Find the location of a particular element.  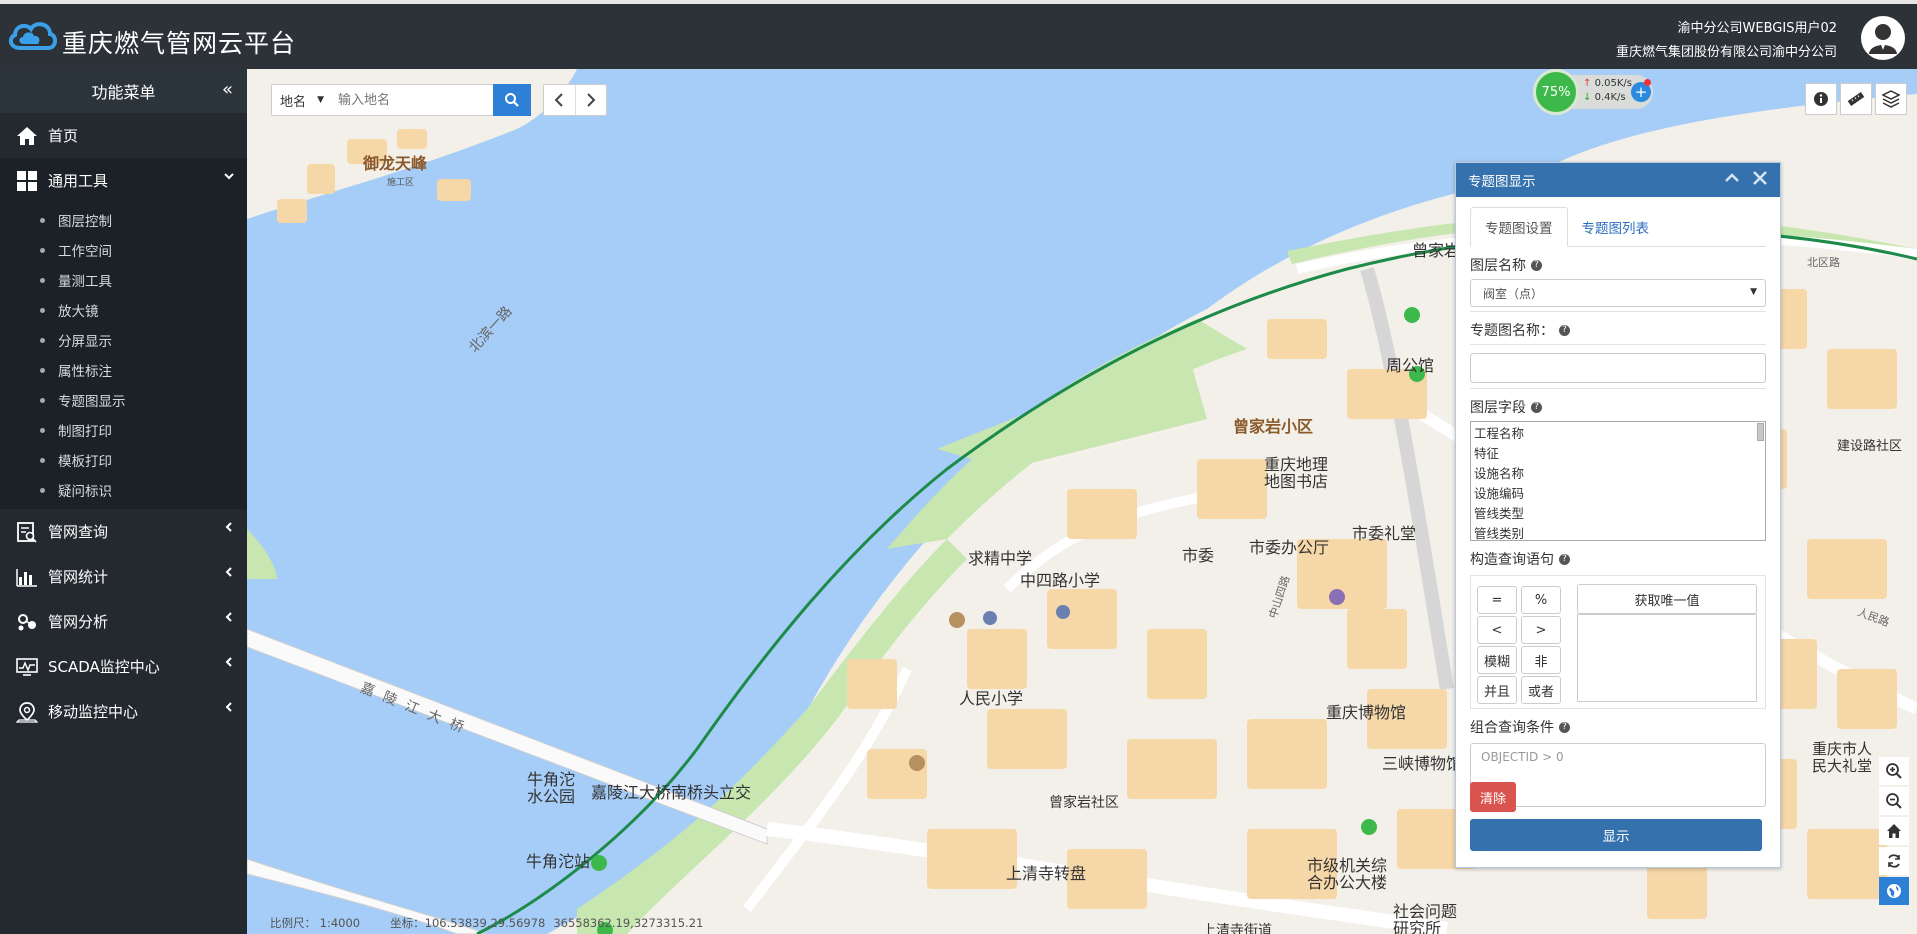

collapse-panel-icon is located at coordinates (1732, 180).